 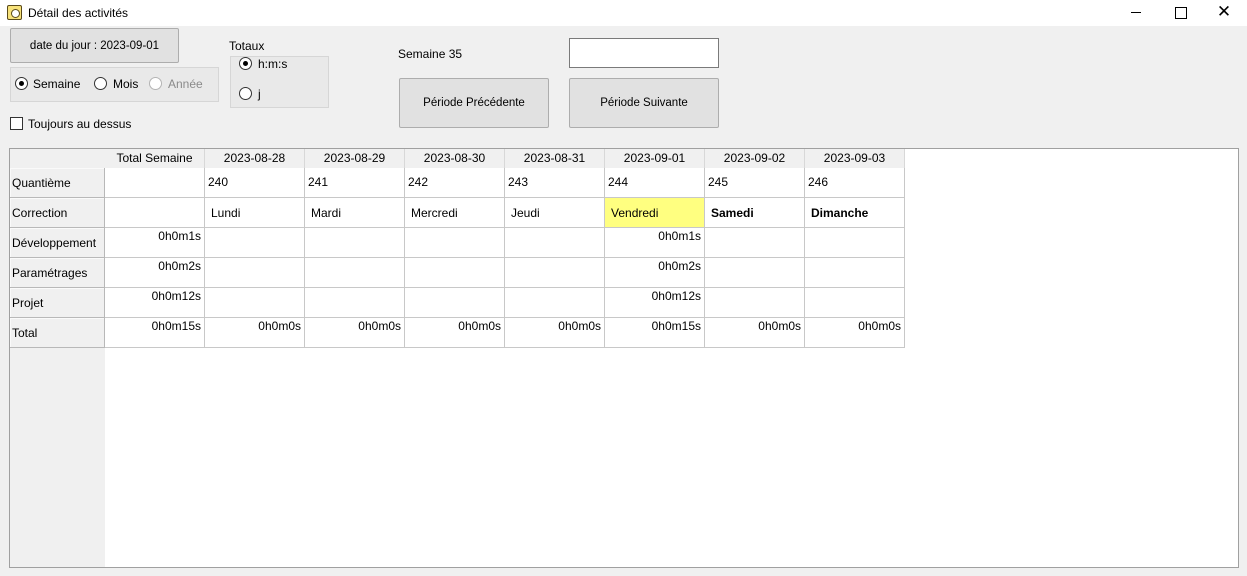 I want to click on grid-cell-weekend-day: Samedi, so click(x=755, y=213).